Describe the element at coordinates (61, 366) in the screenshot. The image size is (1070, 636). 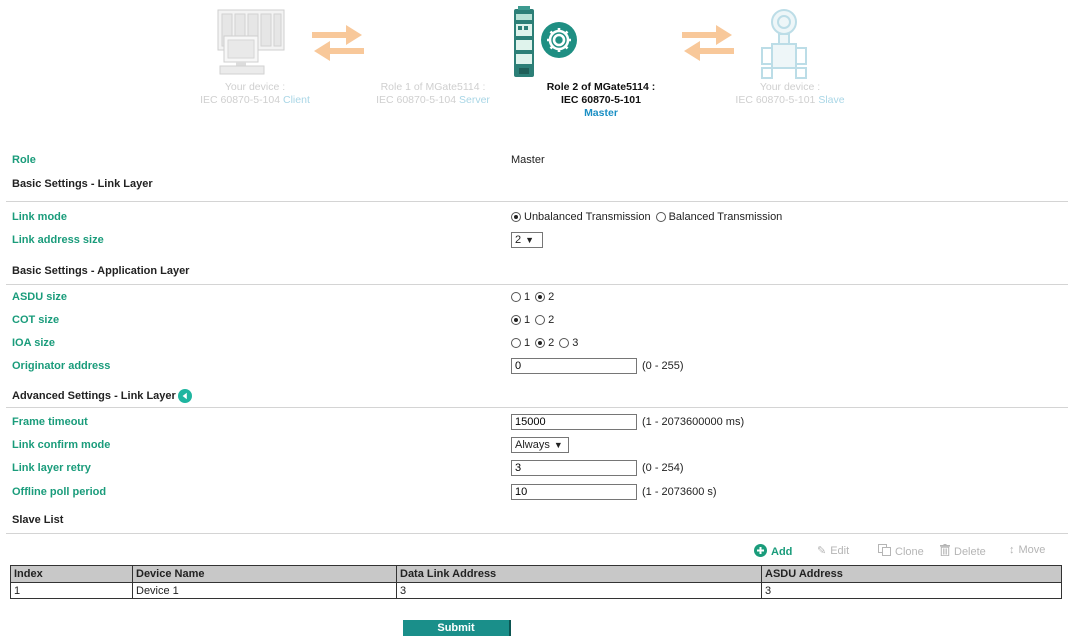
I see `originator-address-label: Originator address` at that location.